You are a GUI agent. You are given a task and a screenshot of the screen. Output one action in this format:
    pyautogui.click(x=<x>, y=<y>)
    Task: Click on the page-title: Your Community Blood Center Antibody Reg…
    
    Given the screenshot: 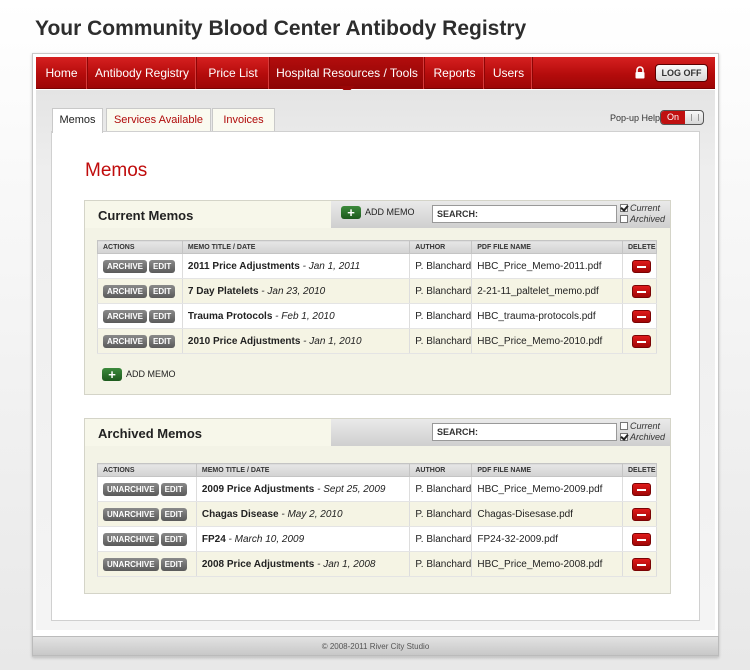 What is the action you would take?
    pyautogui.click(x=281, y=28)
    